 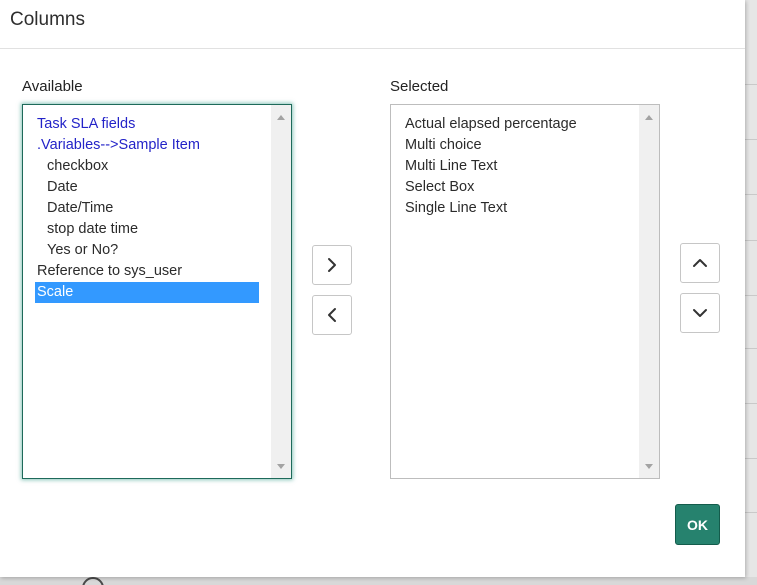 I want to click on available-label: Available, so click(x=52, y=86).